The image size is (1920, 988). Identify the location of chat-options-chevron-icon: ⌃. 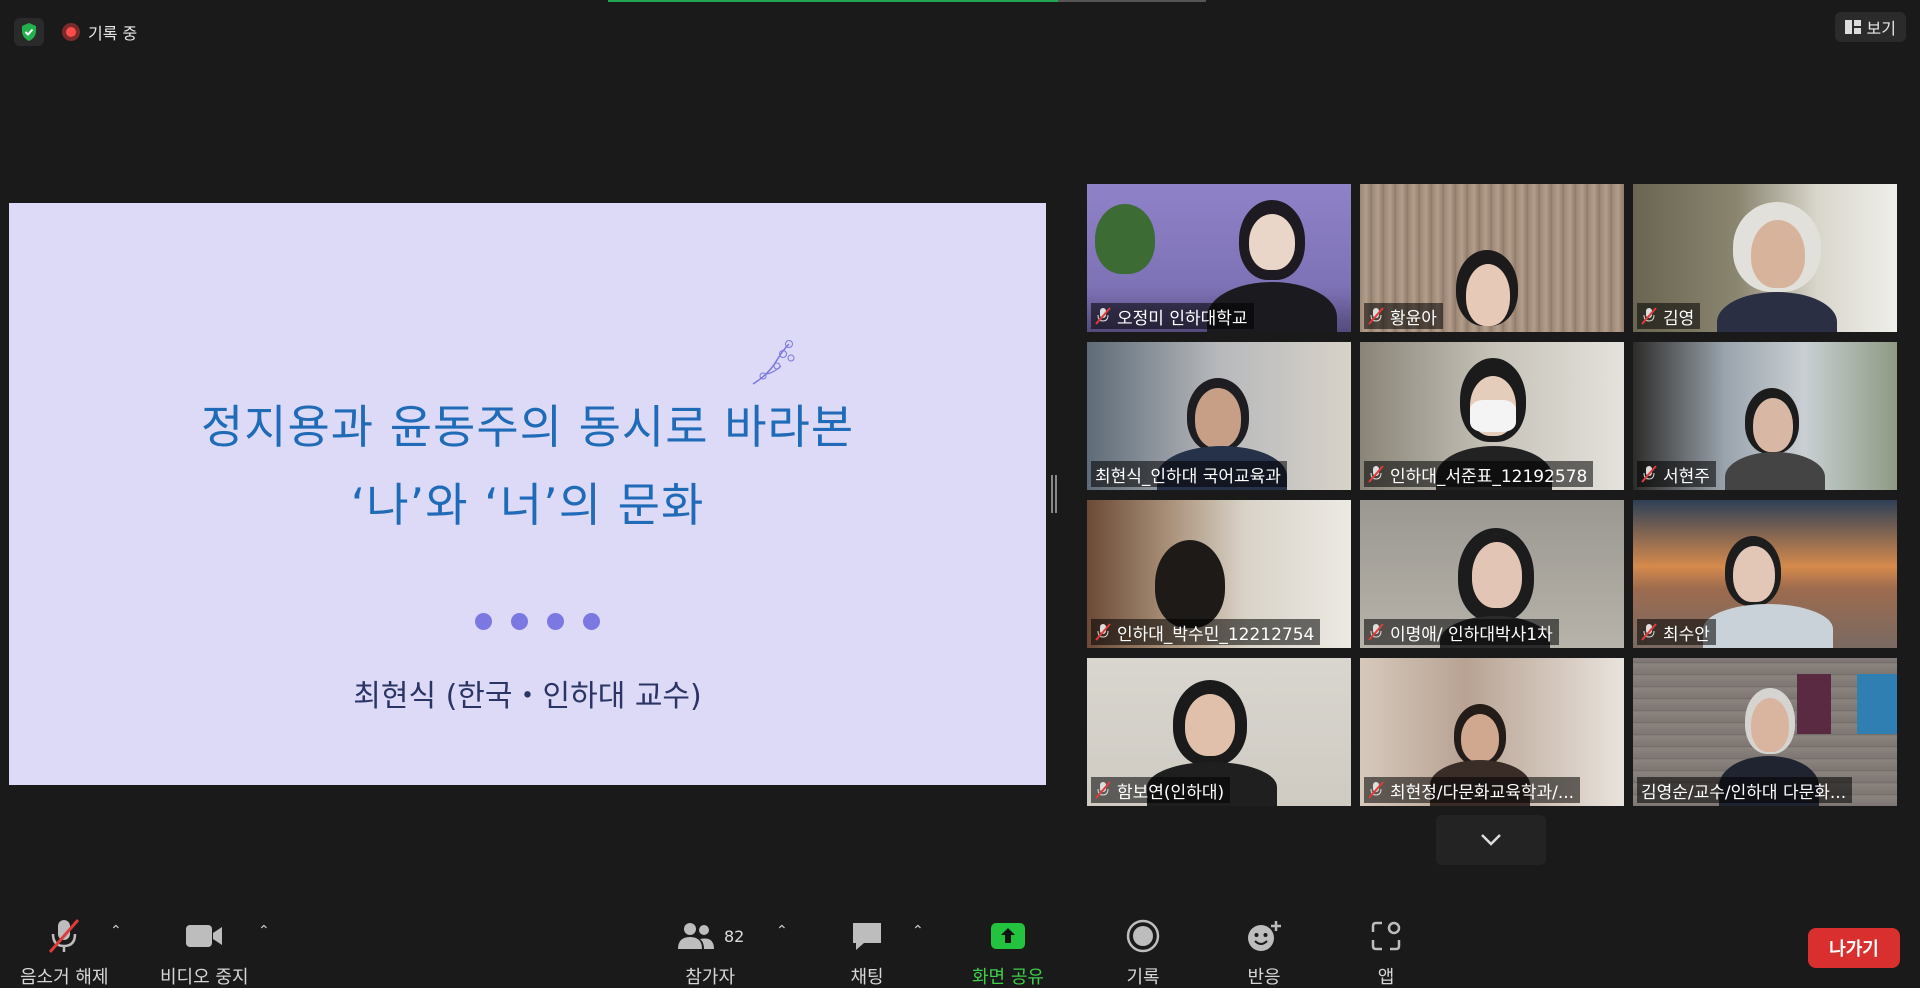
(918, 931).